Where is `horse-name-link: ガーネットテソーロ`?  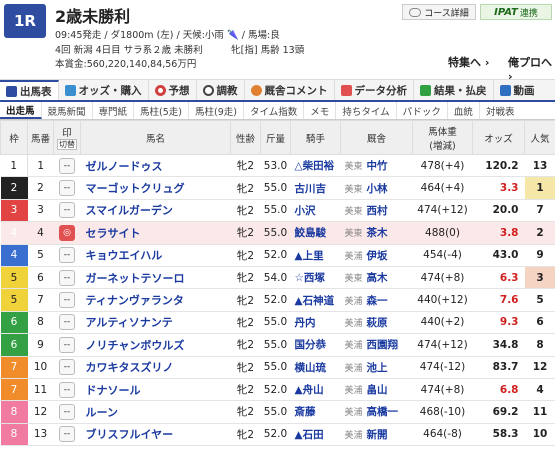
horse-name-link: ガーネットテソーロ is located at coordinates (155, 278).